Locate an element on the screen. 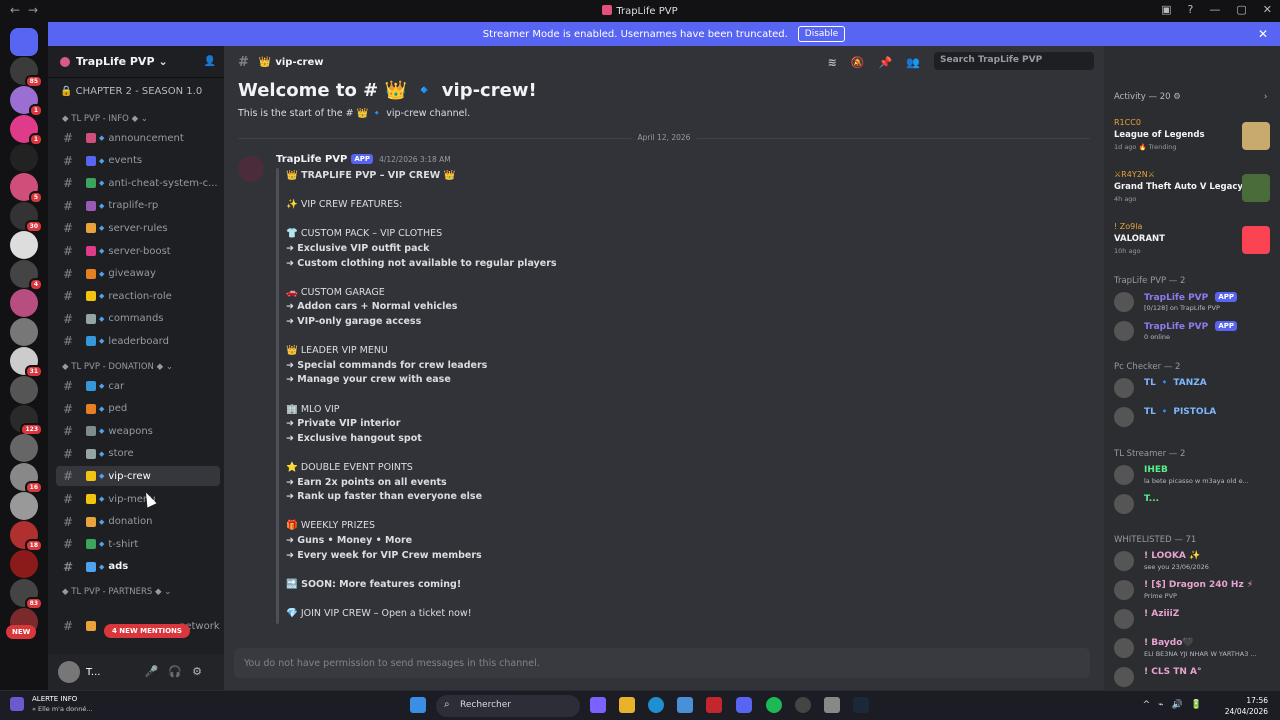 This screenshot has width=1280, height=720. category-header: ◆ TL PVP - DONATION ◆ ⌄ is located at coordinates (117, 367).